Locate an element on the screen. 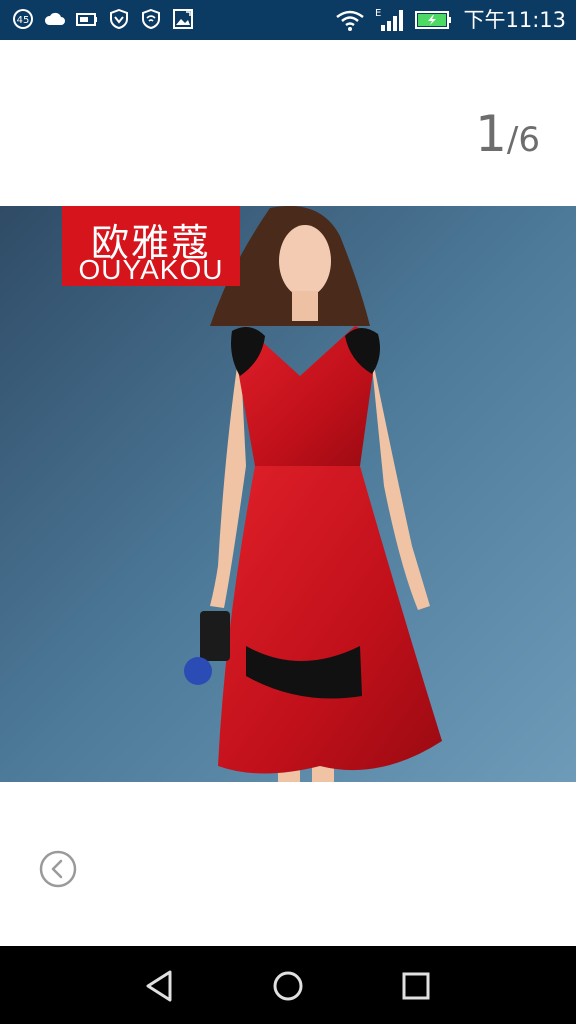  battery-saver-icon is located at coordinates (87, 19).